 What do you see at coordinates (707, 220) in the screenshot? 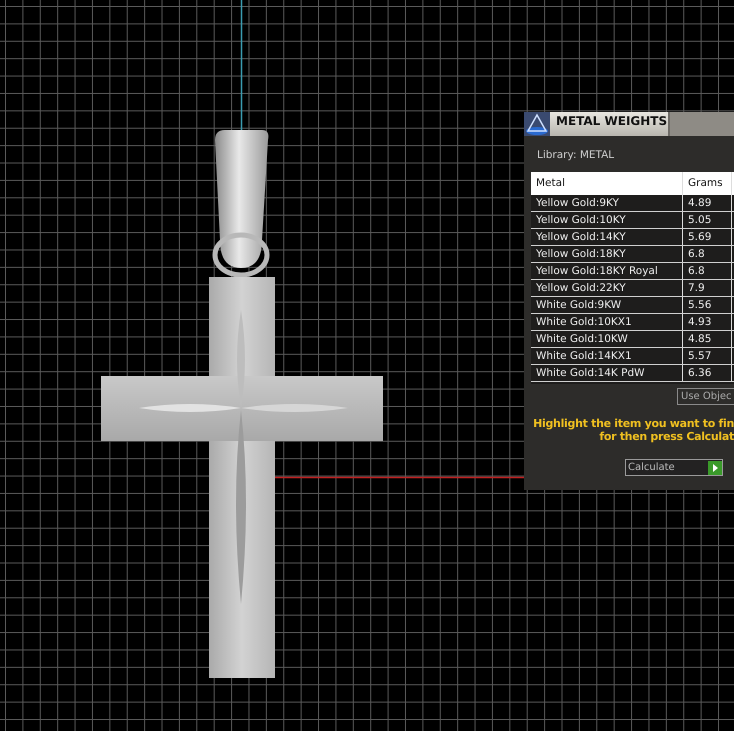
I see `table-cell: 5.05` at bounding box center [707, 220].